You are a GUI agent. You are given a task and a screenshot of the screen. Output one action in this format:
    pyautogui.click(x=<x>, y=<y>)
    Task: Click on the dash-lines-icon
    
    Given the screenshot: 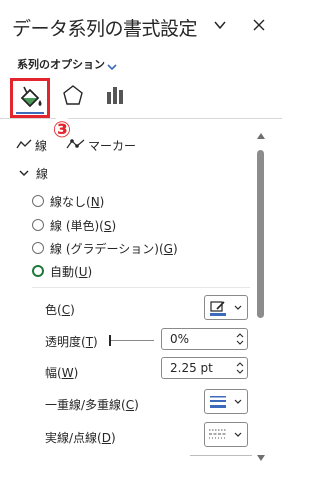 What is the action you would take?
    pyautogui.click(x=218, y=434)
    